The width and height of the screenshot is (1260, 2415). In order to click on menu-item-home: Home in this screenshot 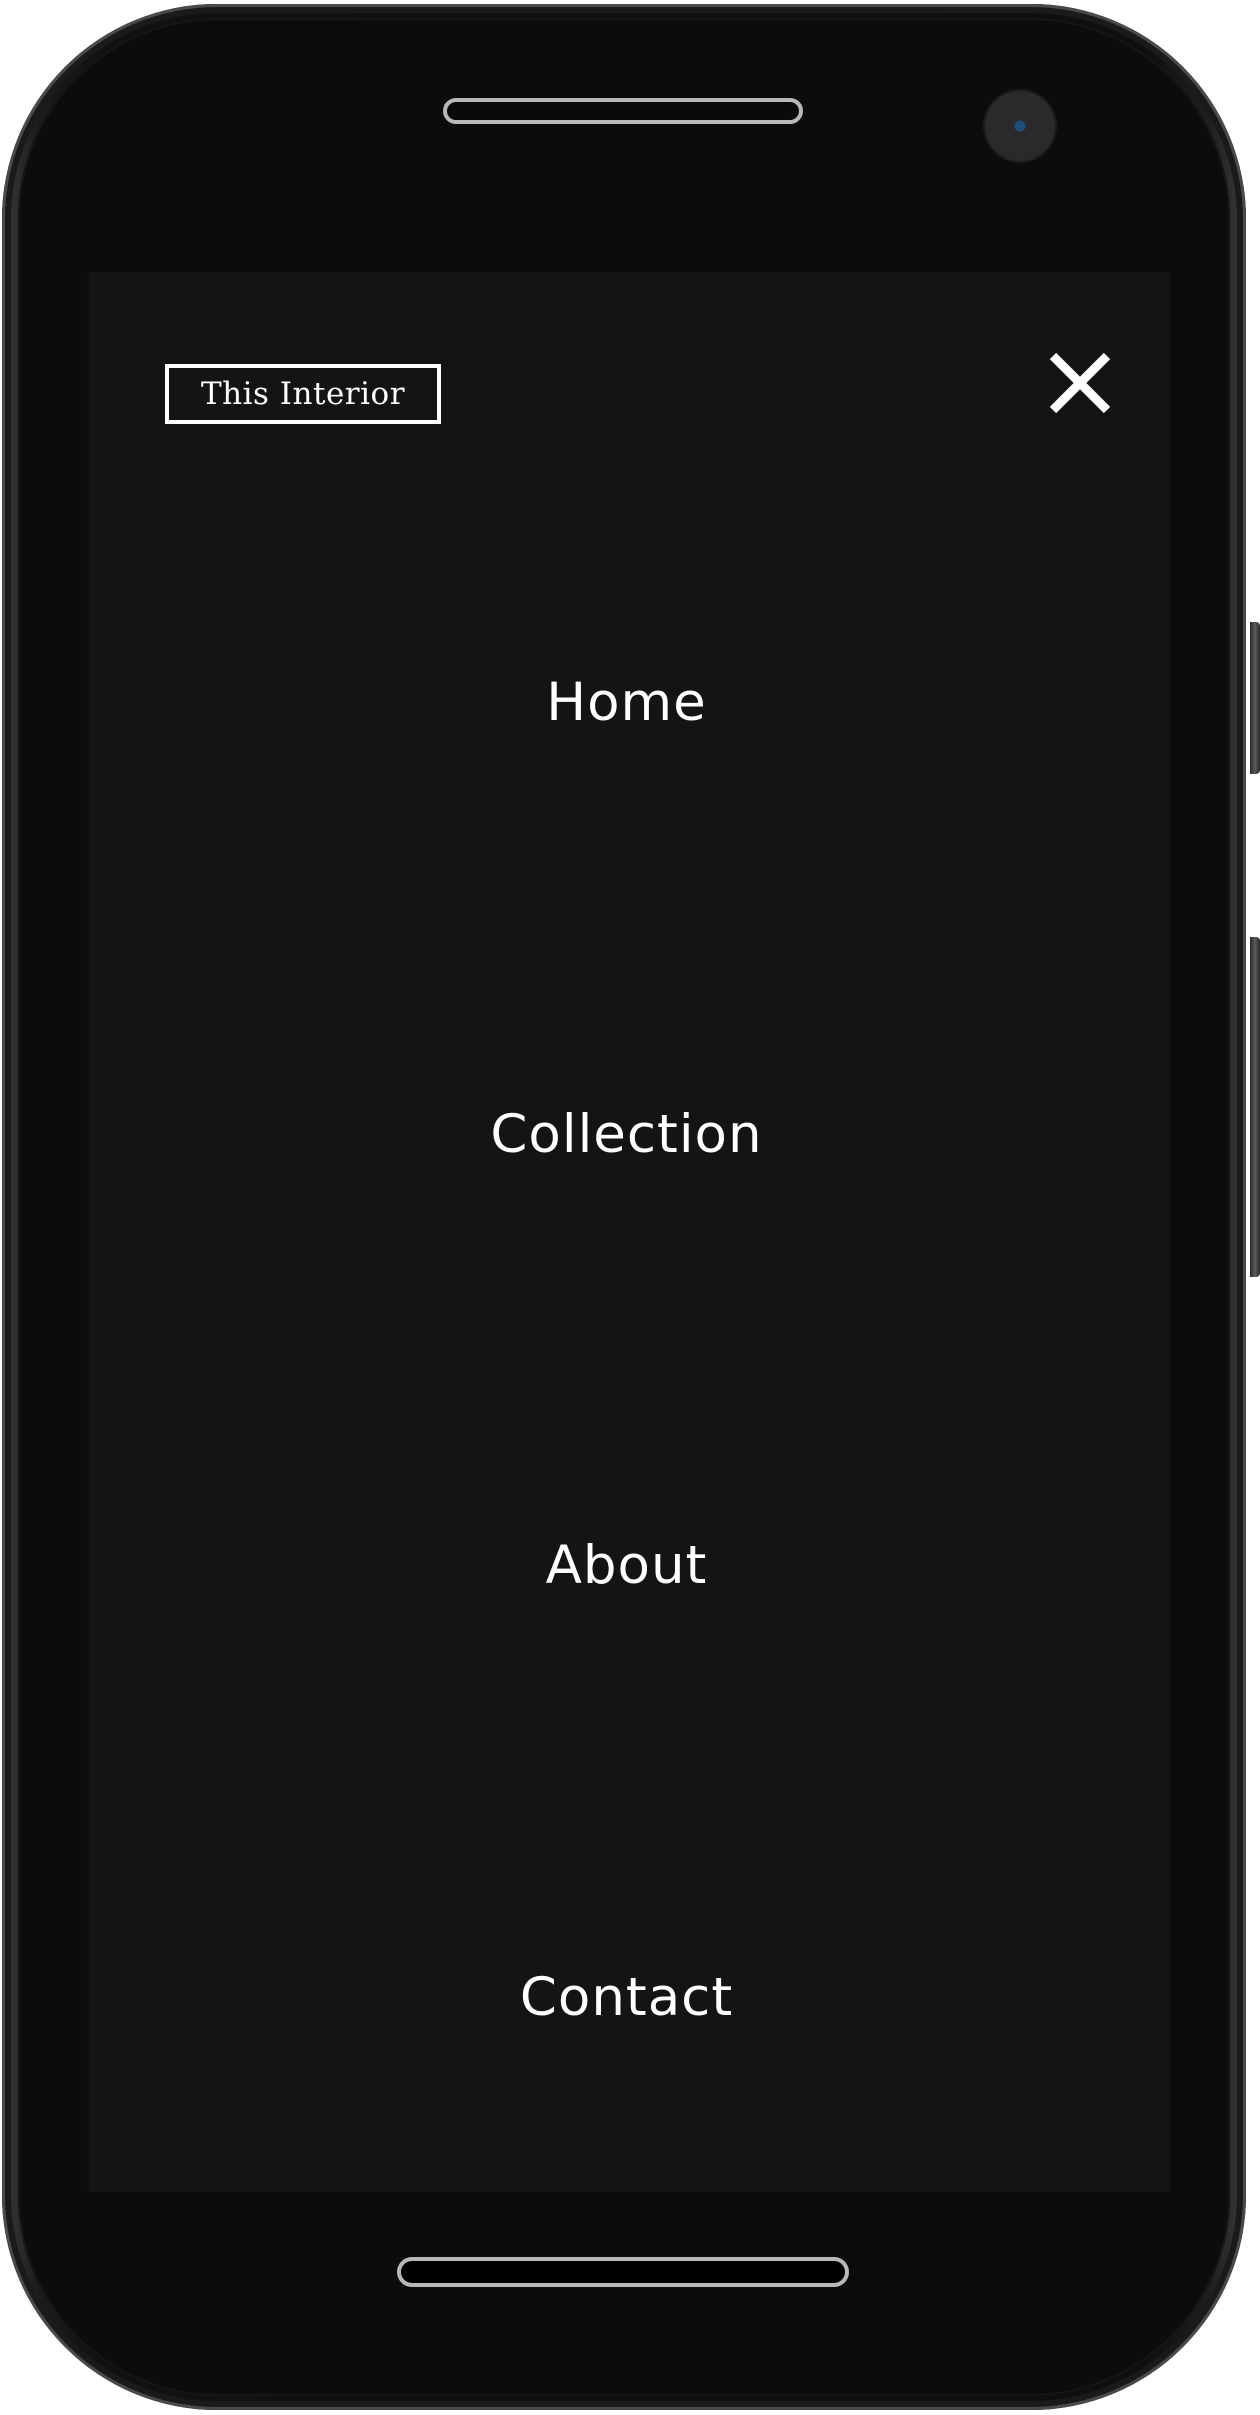, I will do `click(626, 703)`.